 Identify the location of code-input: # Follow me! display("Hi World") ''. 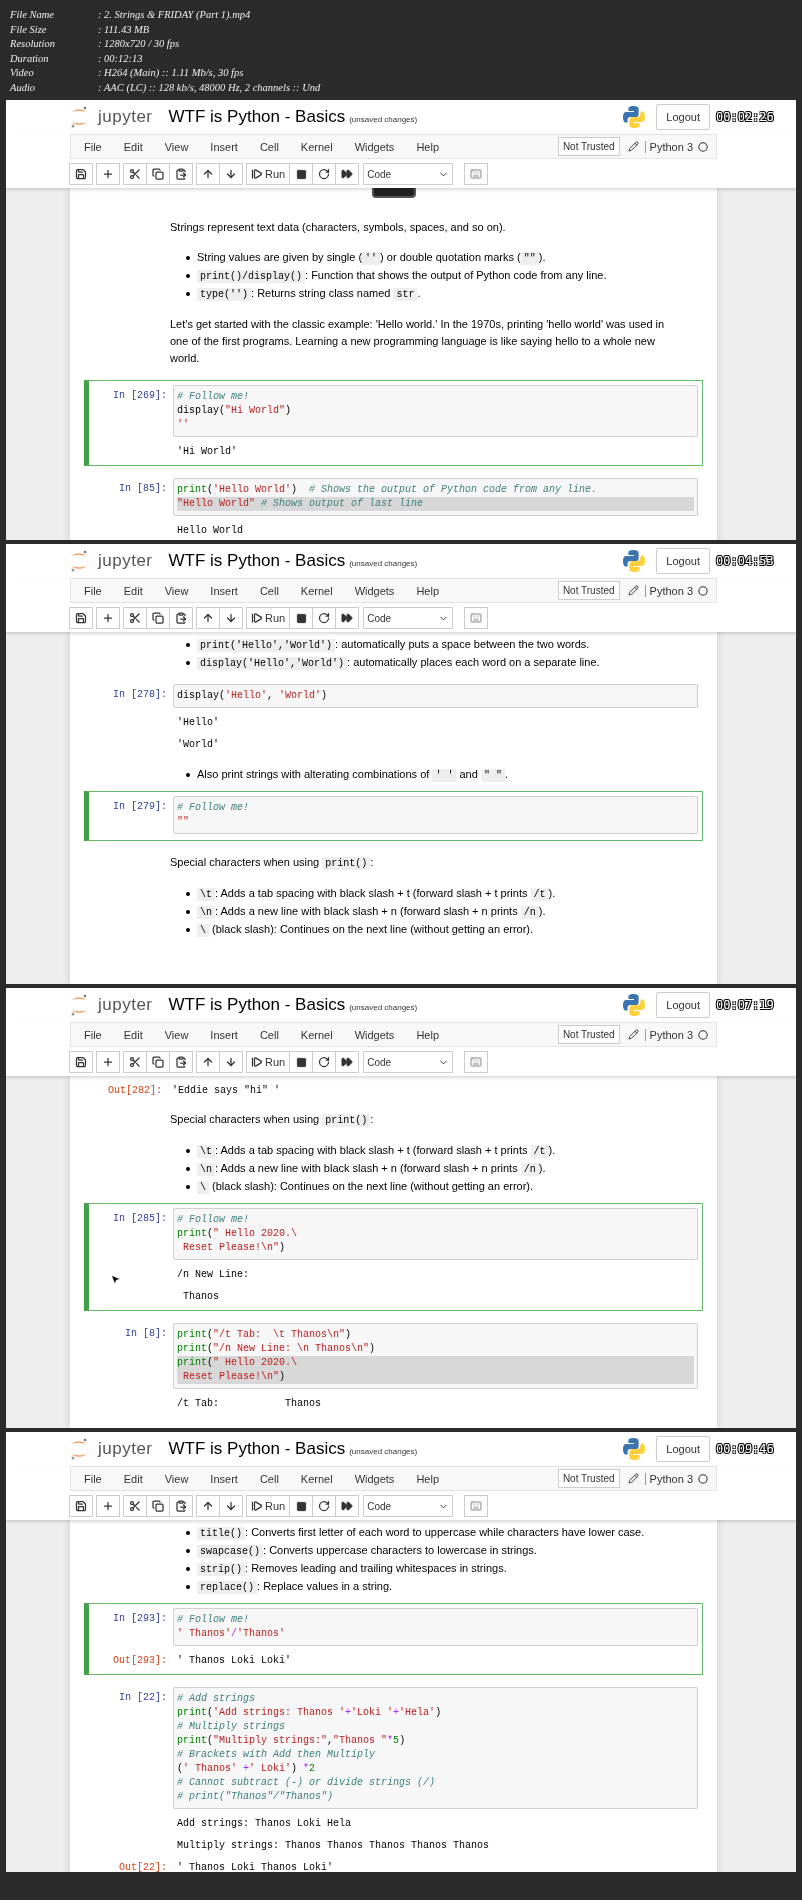
(435, 411).